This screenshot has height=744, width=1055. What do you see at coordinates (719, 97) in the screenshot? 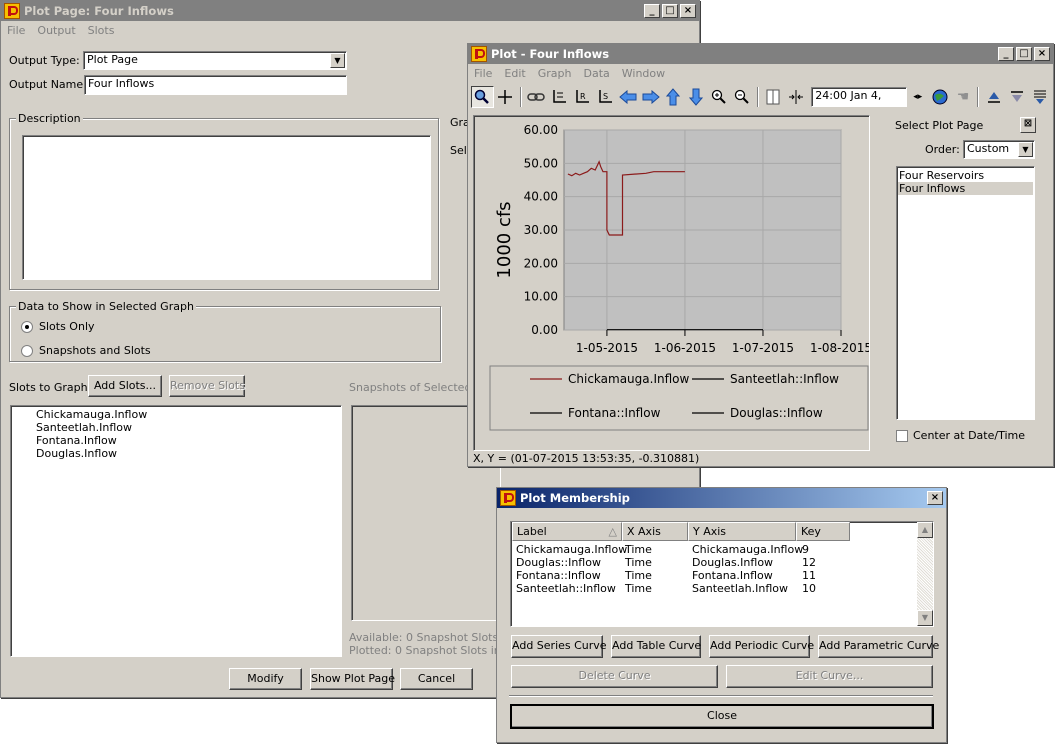
I see `zoom-in-icon` at bounding box center [719, 97].